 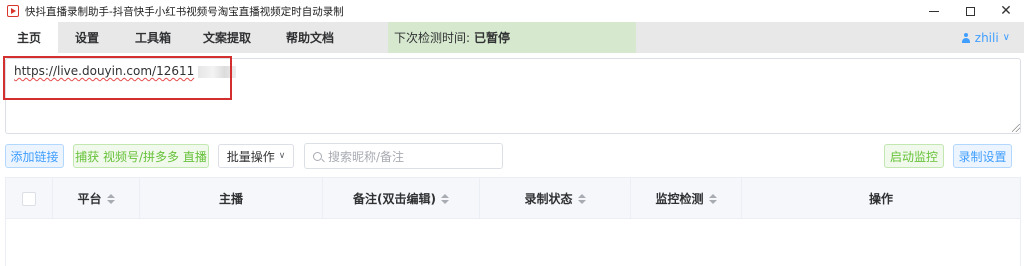 I want to click on column-record-status: 录制状态, so click(x=555, y=198).